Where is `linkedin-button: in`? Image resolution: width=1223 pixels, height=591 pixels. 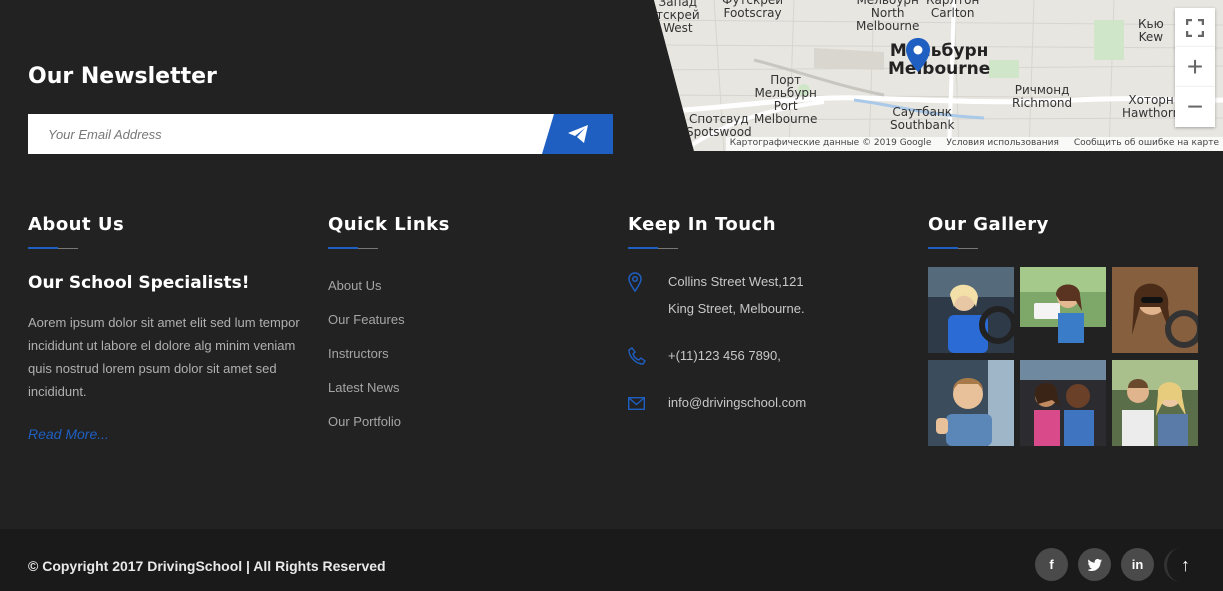
linkedin-button: in is located at coordinates (1137, 564).